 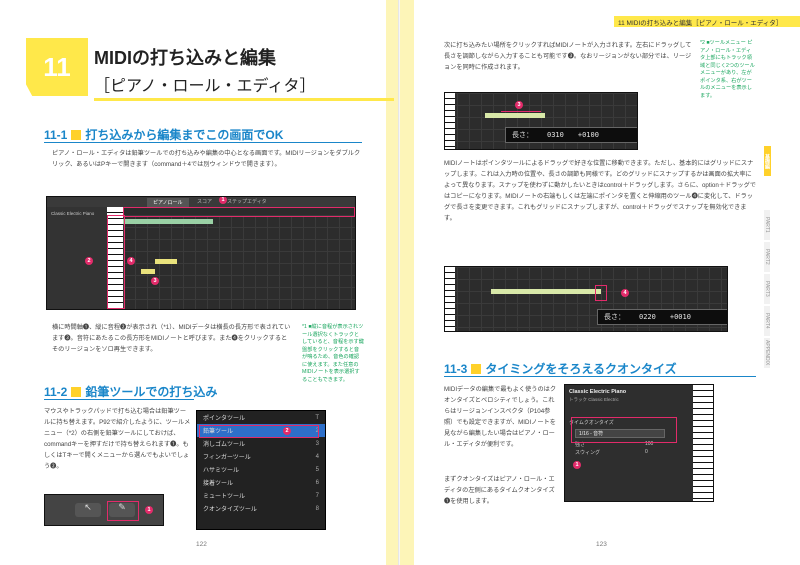 I want to click on section-heading-11-3: 11-3 タイミングをそろえるクオンタイズ, so click(x=560, y=368).